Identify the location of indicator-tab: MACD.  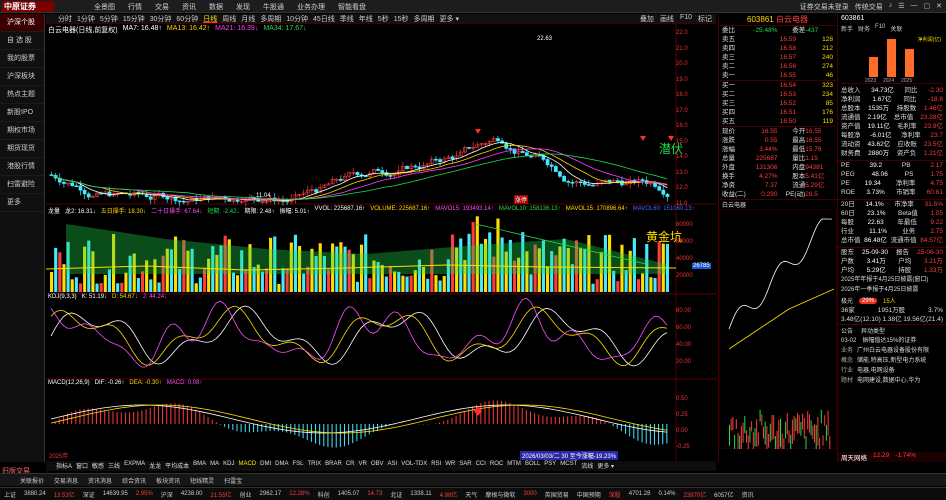
(247, 466).